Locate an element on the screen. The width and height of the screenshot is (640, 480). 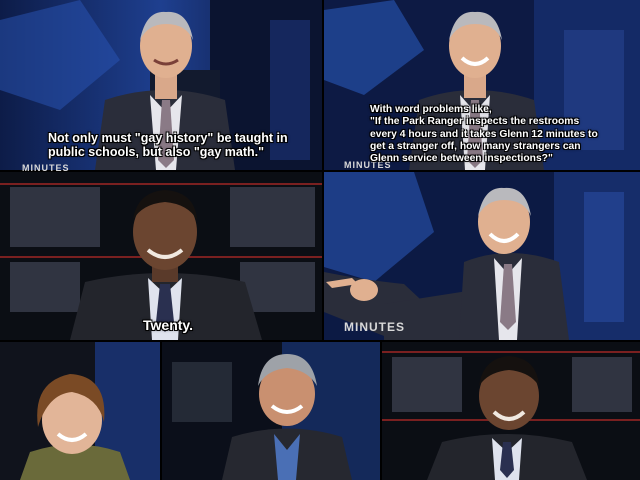
panel-guest-laughing-left-image is located at coordinates (80, 411).